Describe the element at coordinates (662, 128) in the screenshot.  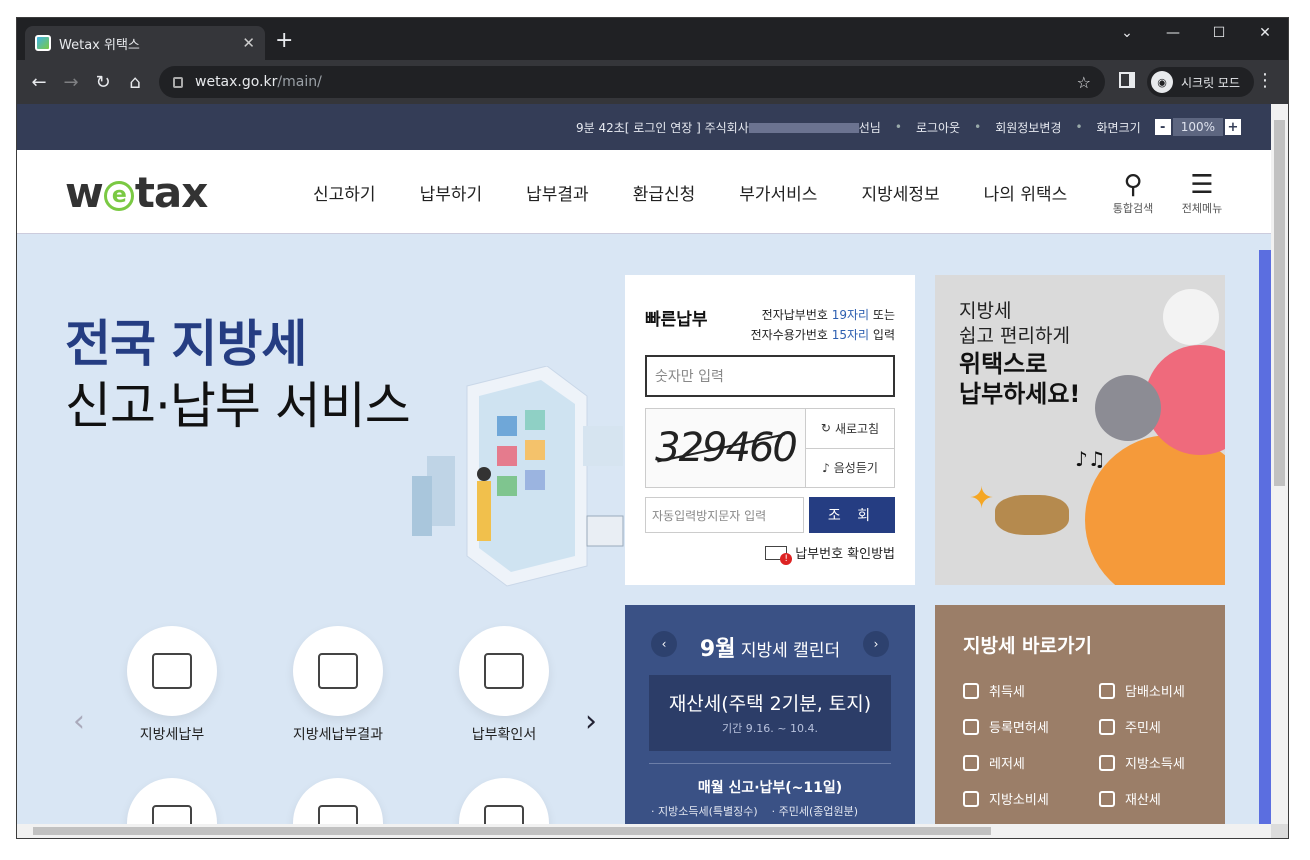
I see `session-timer: 9분 42초[ 로그인 연장 ] 주식회사` at that location.